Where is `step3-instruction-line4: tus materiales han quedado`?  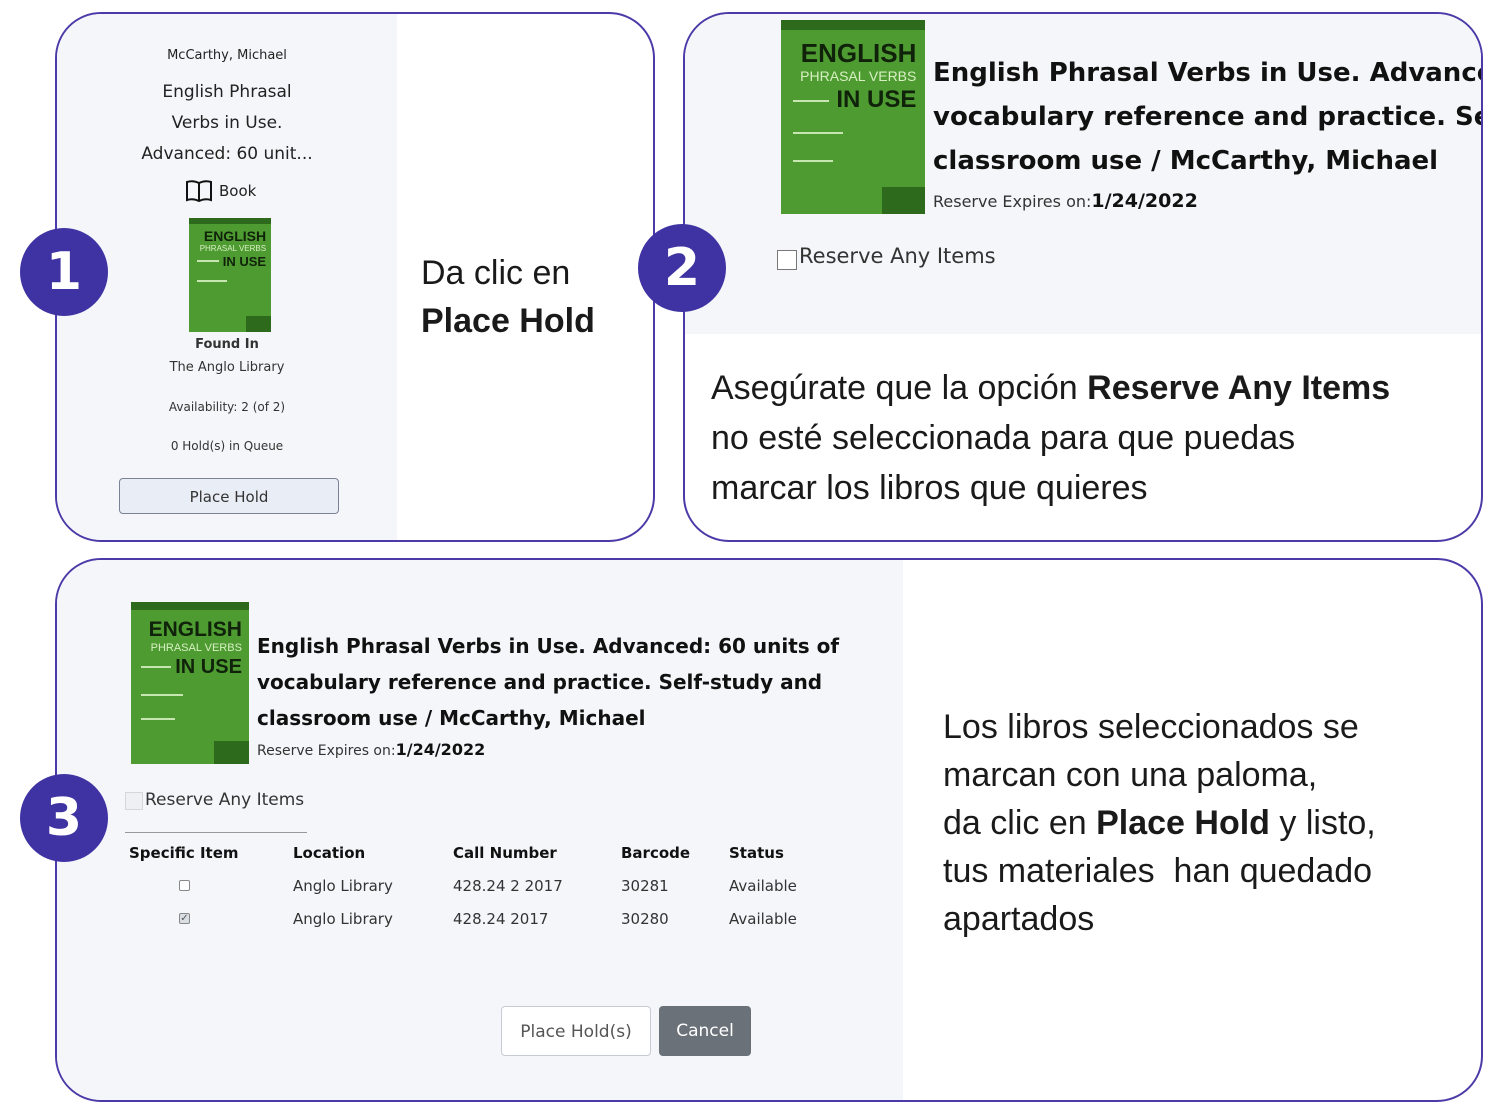
step3-instruction-line4: tus materiales han quedado is located at coordinates (1158, 871).